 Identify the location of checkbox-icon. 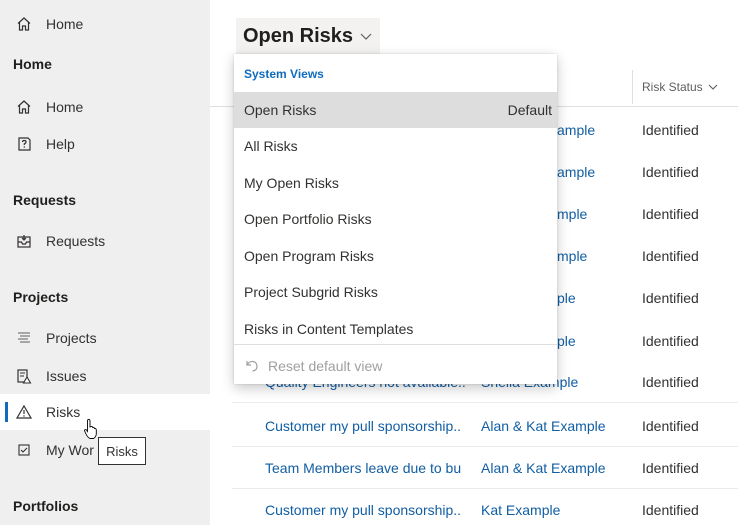
(24, 450).